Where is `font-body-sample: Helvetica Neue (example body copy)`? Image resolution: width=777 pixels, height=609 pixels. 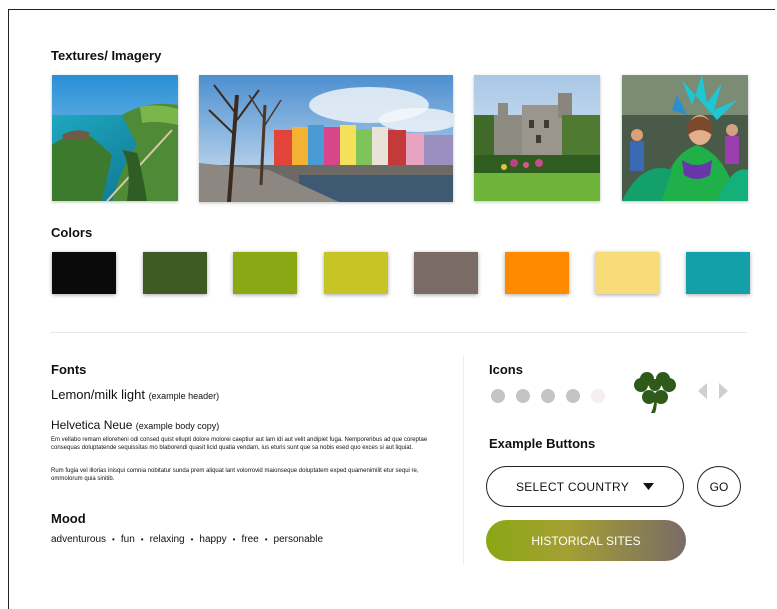 font-body-sample: Helvetica Neue (example body copy) is located at coordinates (135, 425).